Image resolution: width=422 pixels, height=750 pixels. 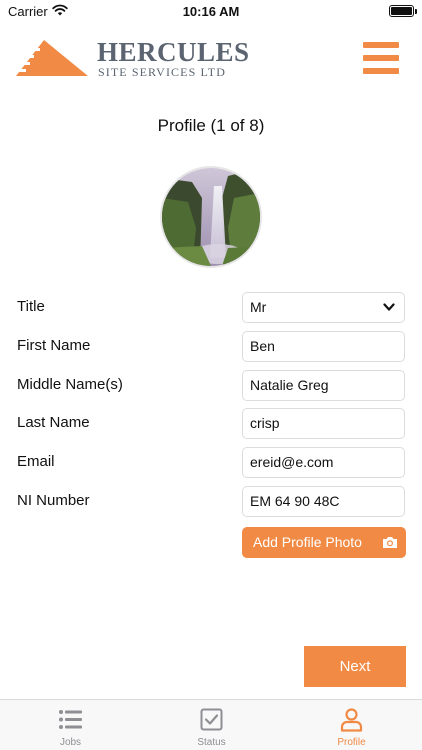 I want to click on tab-bar: Jobs Status Profile, so click(x=211, y=724).